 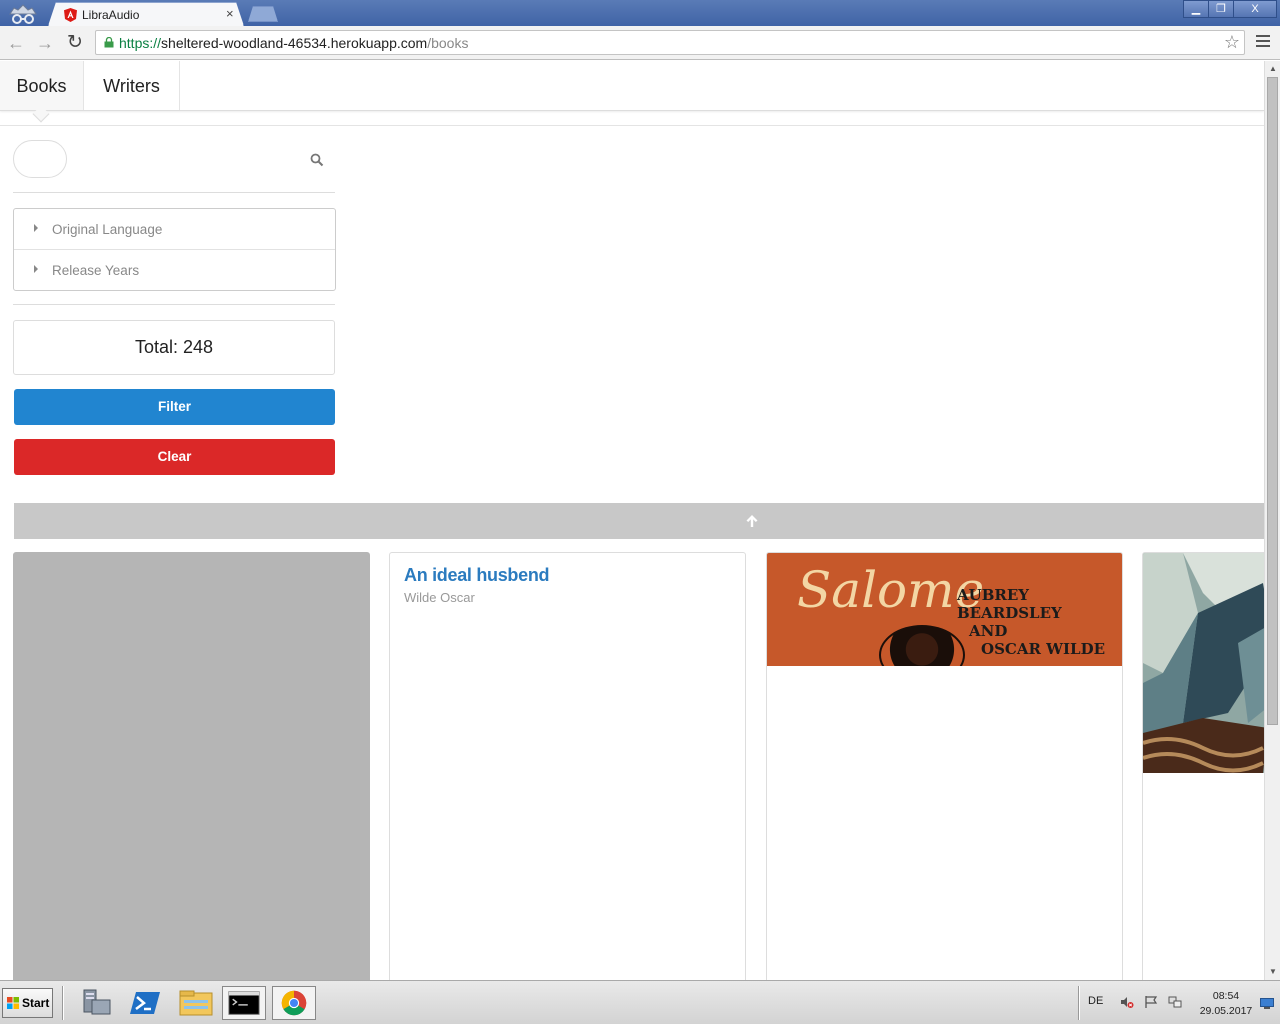 What do you see at coordinates (640, 1002) in the screenshot?
I see `os-taskbar: Start DE 08:54 29.05.2017` at bounding box center [640, 1002].